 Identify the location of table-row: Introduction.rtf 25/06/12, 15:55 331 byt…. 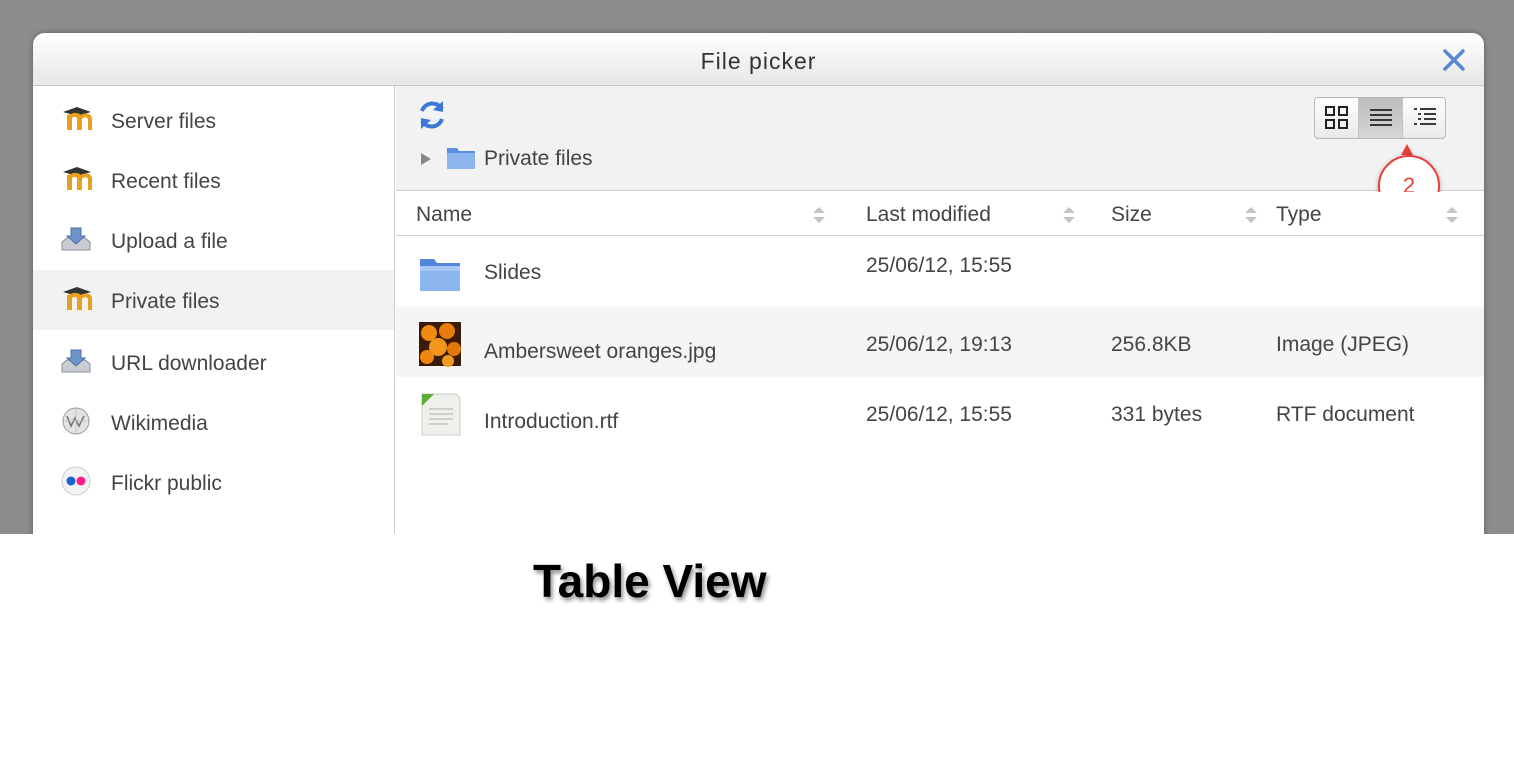
(940, 412).